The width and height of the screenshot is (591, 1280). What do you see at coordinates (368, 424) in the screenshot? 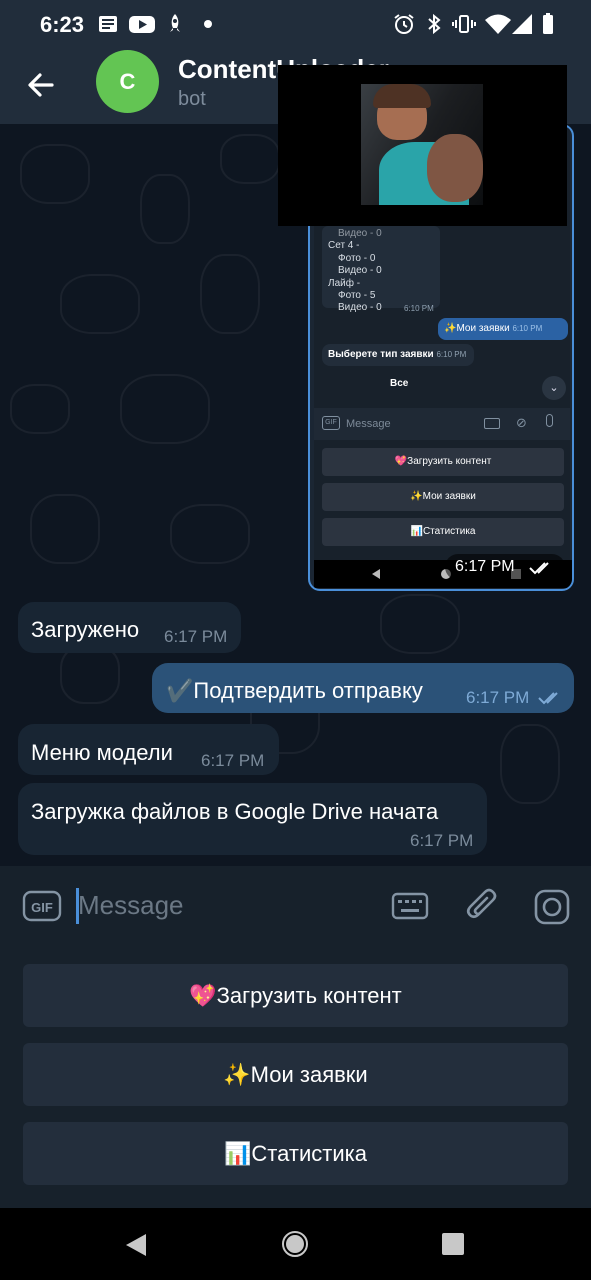
I see `embedded-input-placeholder: Message` at bounding box center [368, 424].